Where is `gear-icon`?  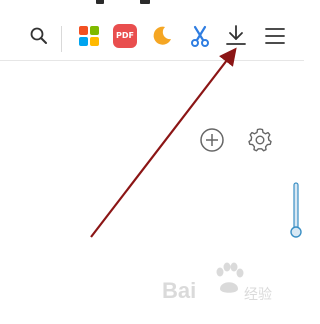
gear-icon is located at coordinates (260, 140).